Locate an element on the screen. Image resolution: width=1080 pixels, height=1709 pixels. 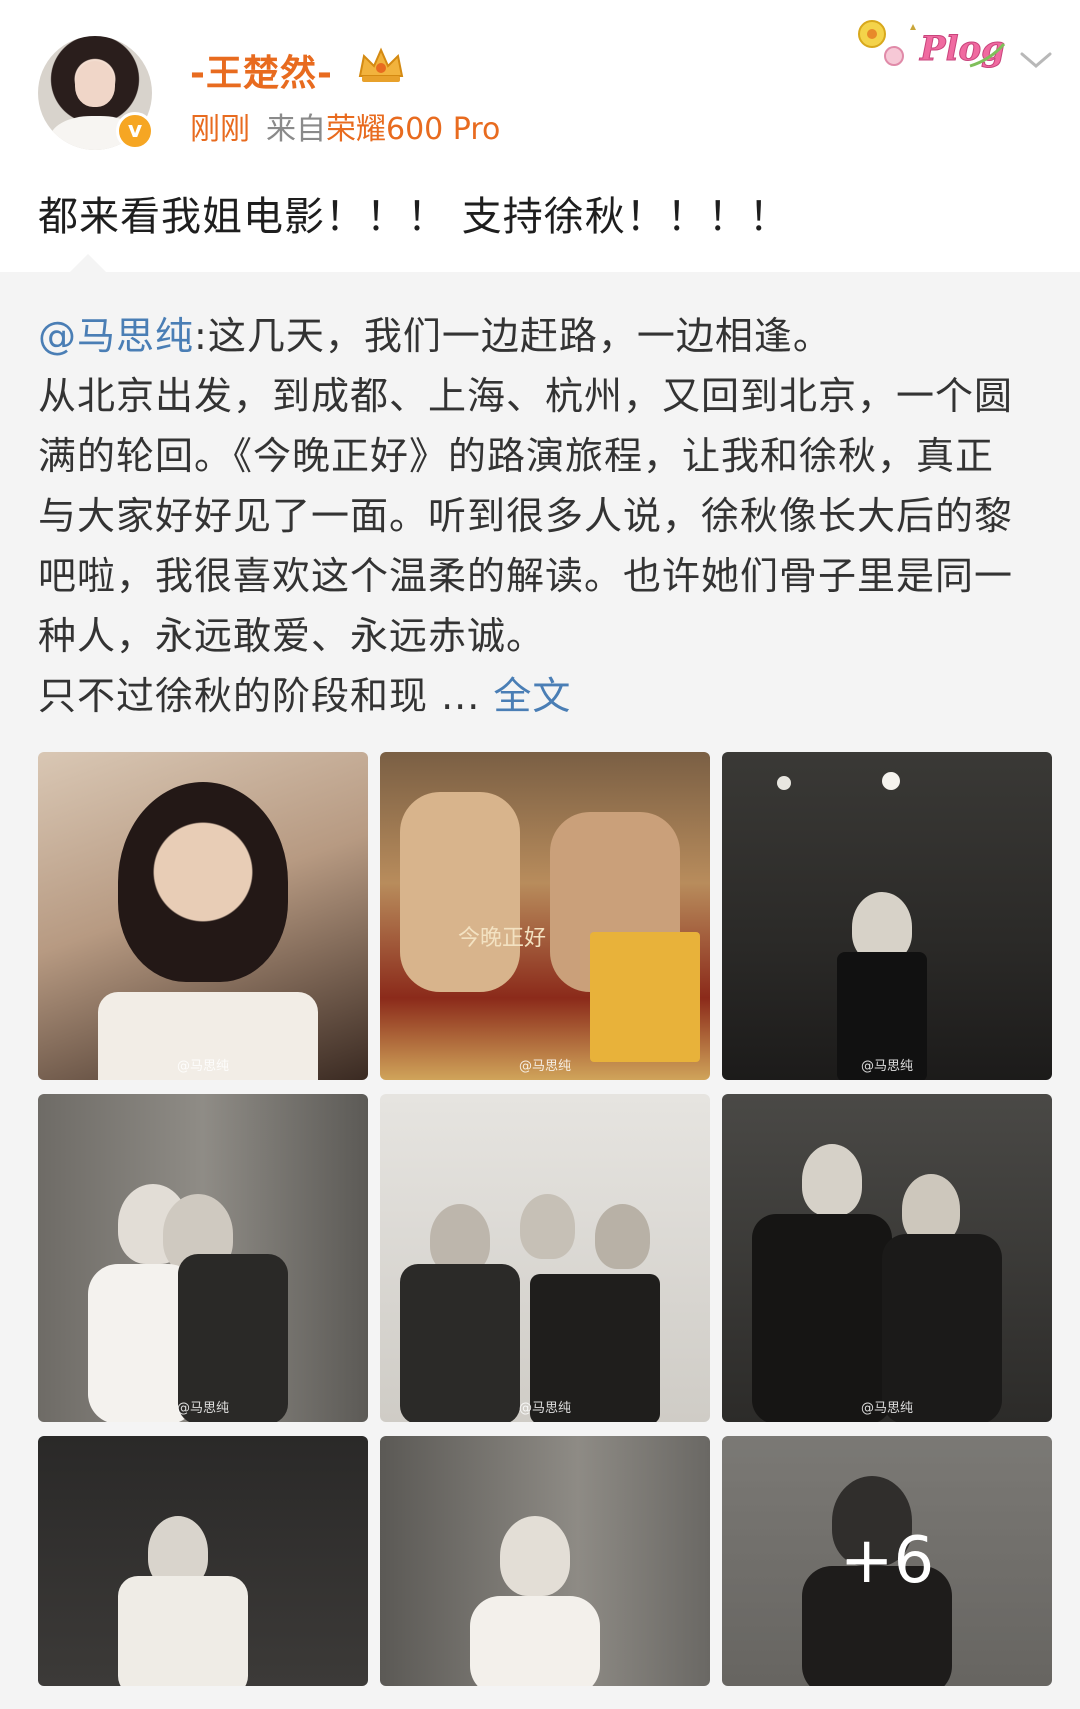
repost-line-2: 从北京出发，到成都、上海、杭州，又回到北京，一个圆 is located at coordinates (526, 396).